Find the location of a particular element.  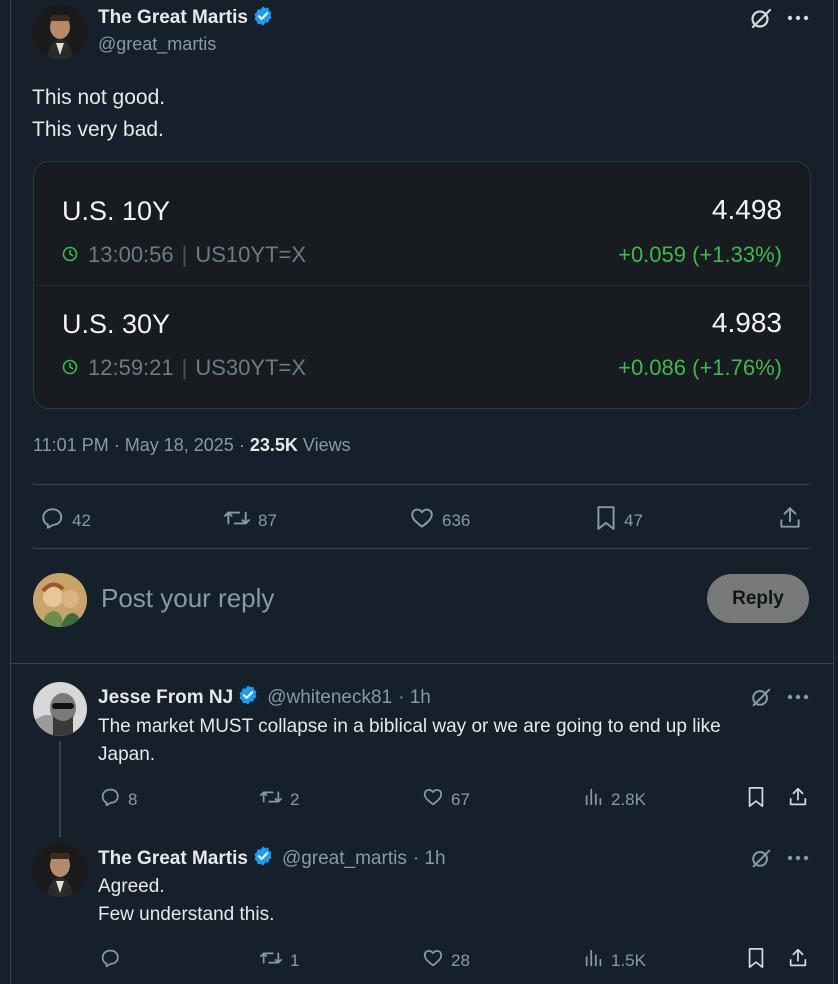

reply-text-line: Japan. is located at coordinates (127, 754).